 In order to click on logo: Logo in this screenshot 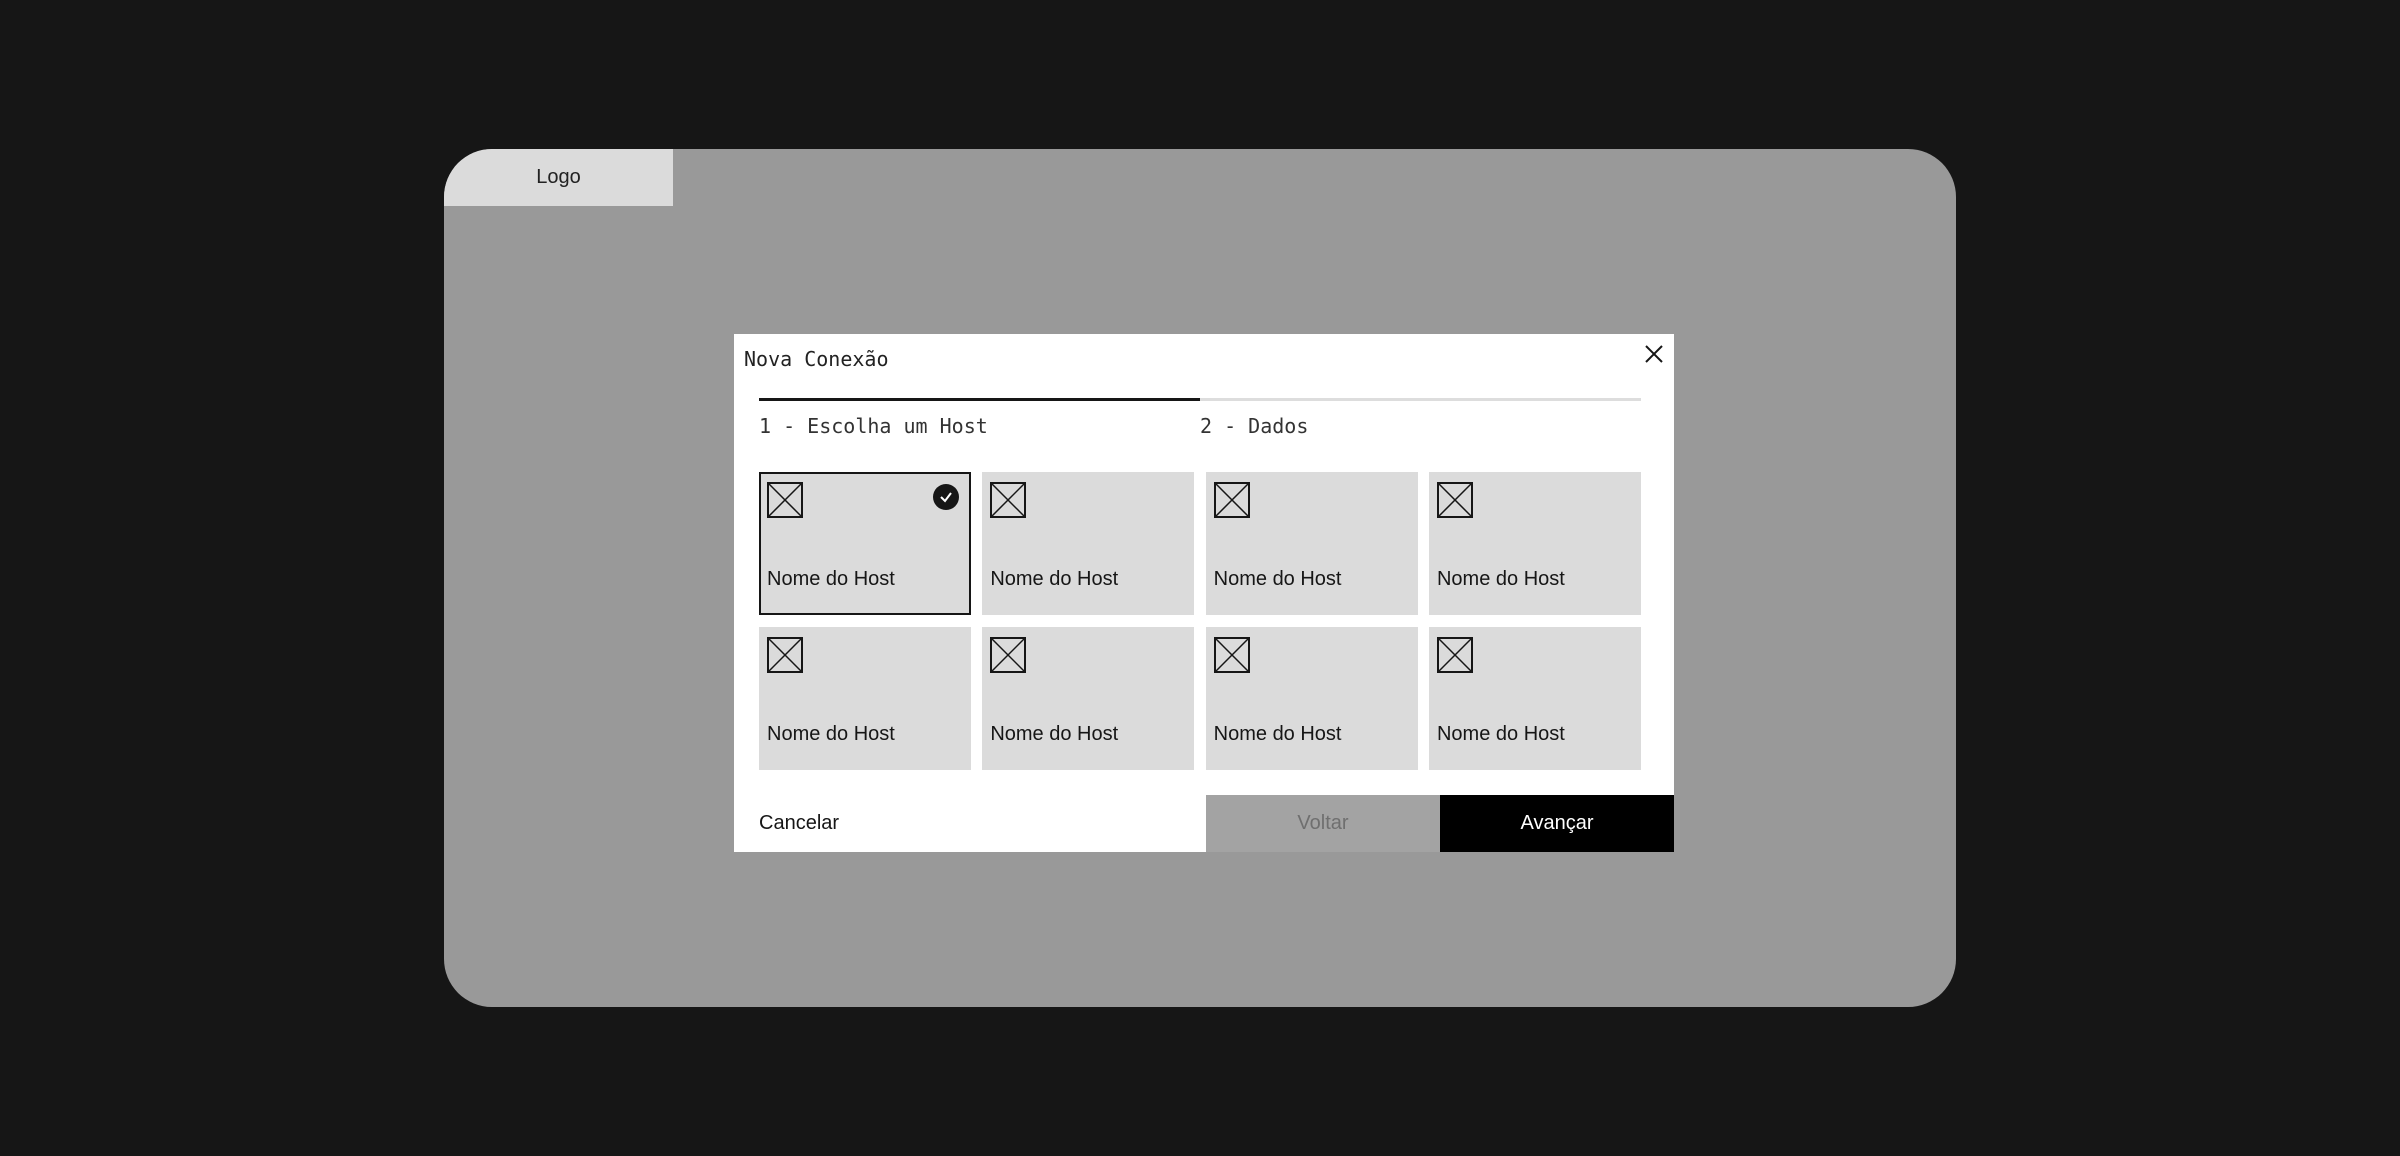, I will do `click(558, 177)`.